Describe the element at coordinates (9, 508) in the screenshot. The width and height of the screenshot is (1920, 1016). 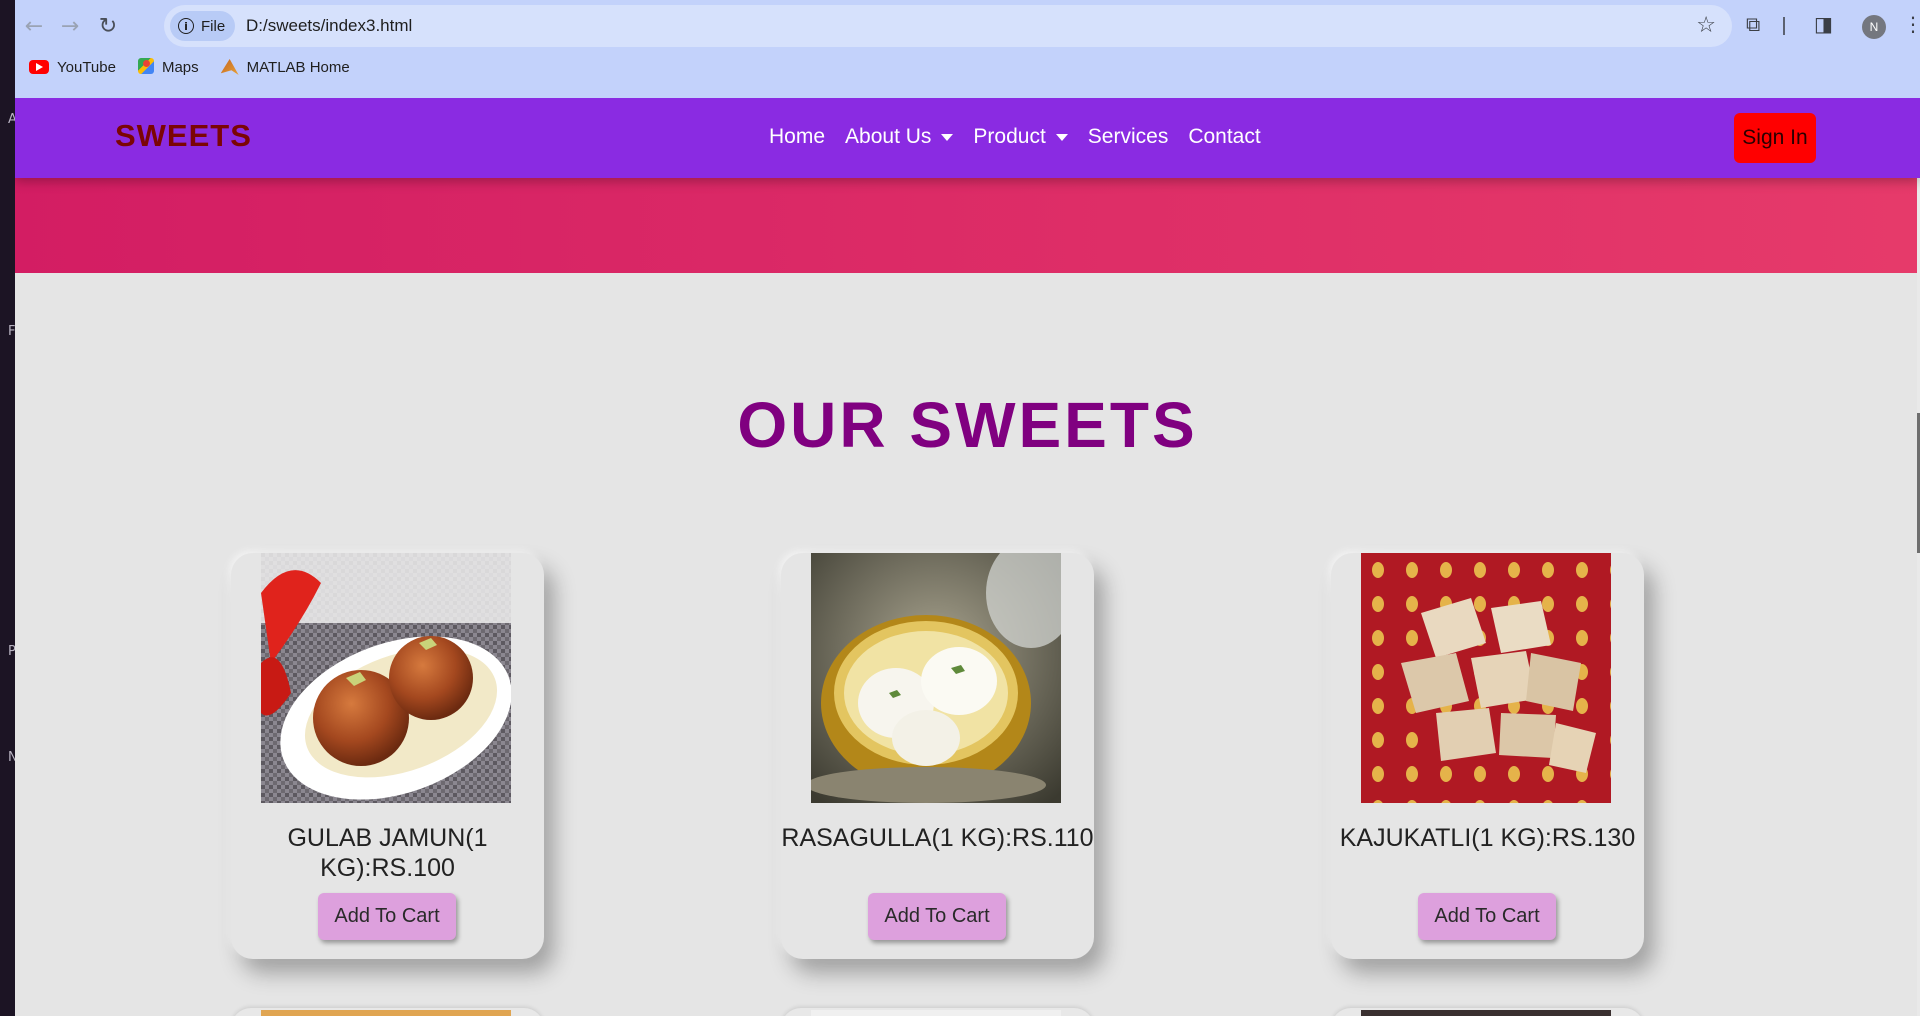
I see `desktop-edge: A F P N` at that location.